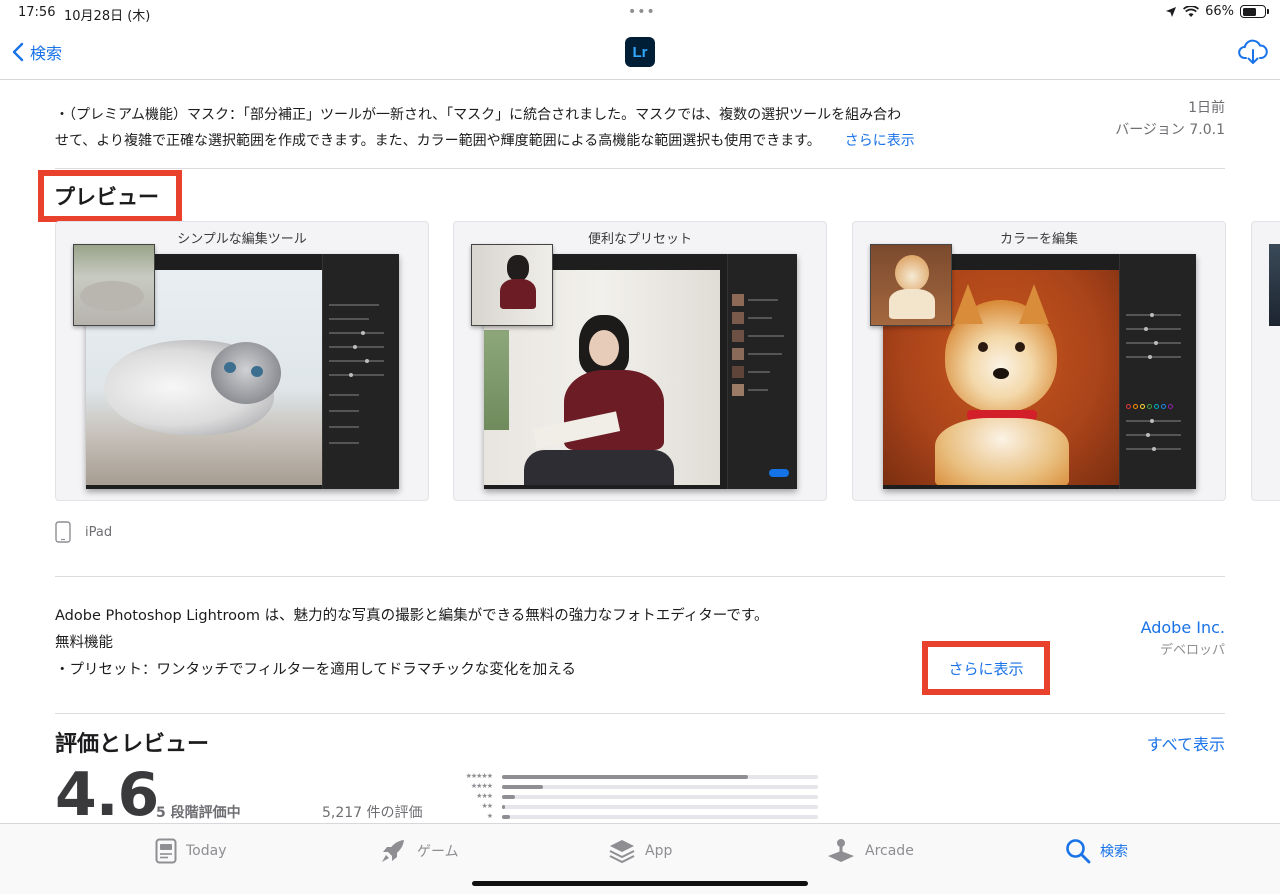 The image size is (1280, 894). I want to click on rating-count: 5,217 件の評価, so click(372, 813).